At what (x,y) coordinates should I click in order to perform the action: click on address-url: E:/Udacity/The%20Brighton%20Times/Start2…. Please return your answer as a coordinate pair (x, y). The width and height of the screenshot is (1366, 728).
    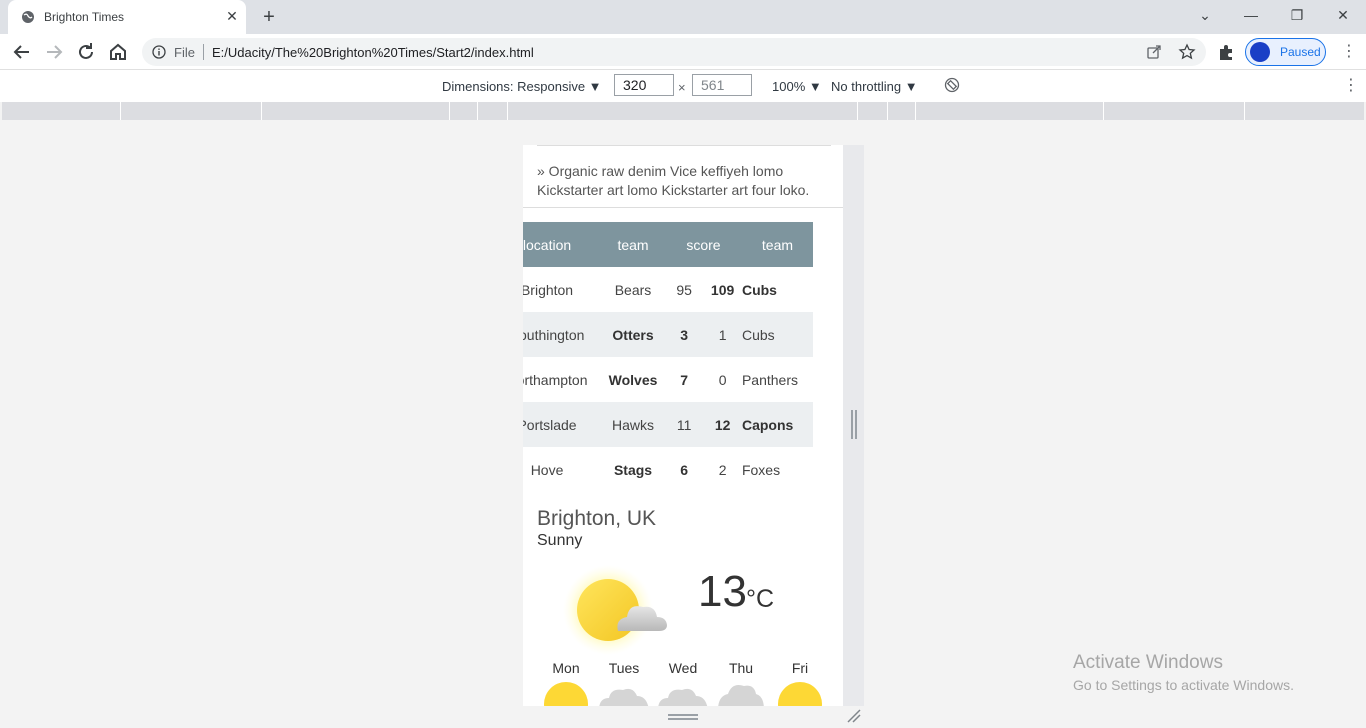
    Looking at the image, I should click on (373, 52).